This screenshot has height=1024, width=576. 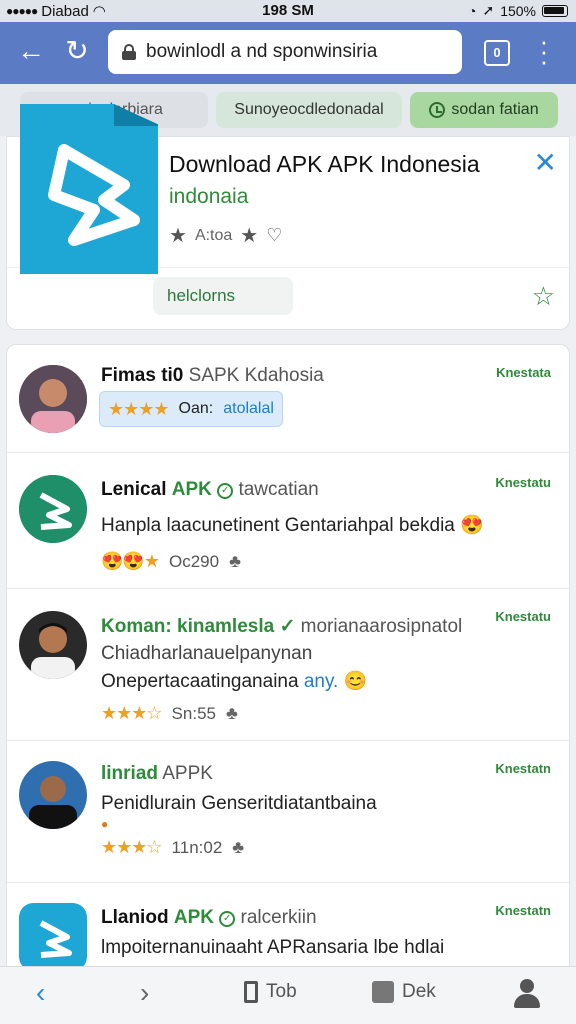 I want to click on chip-third: sodan fatian, so click(x=484, y=110).